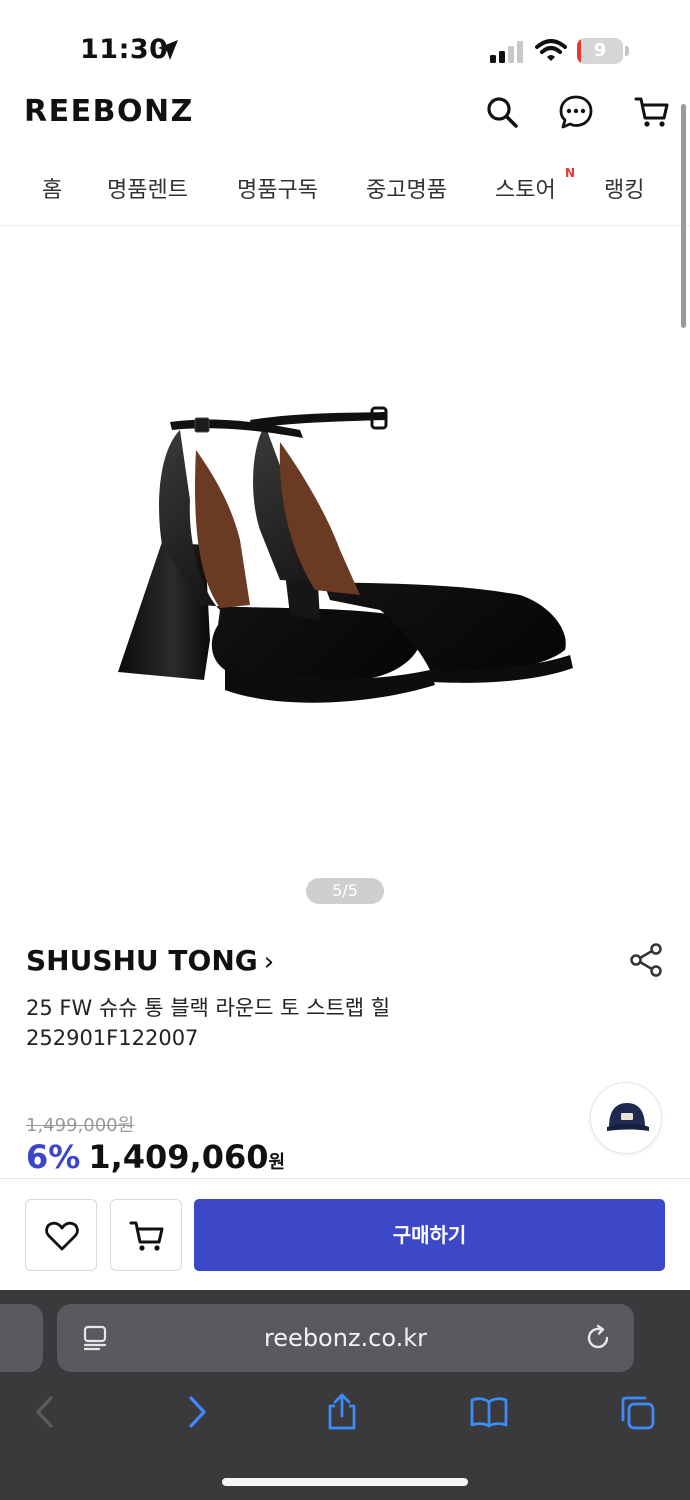 This screenshot has width=690, height=1500. I want to click on battery-label: 9, so click(600, 50).